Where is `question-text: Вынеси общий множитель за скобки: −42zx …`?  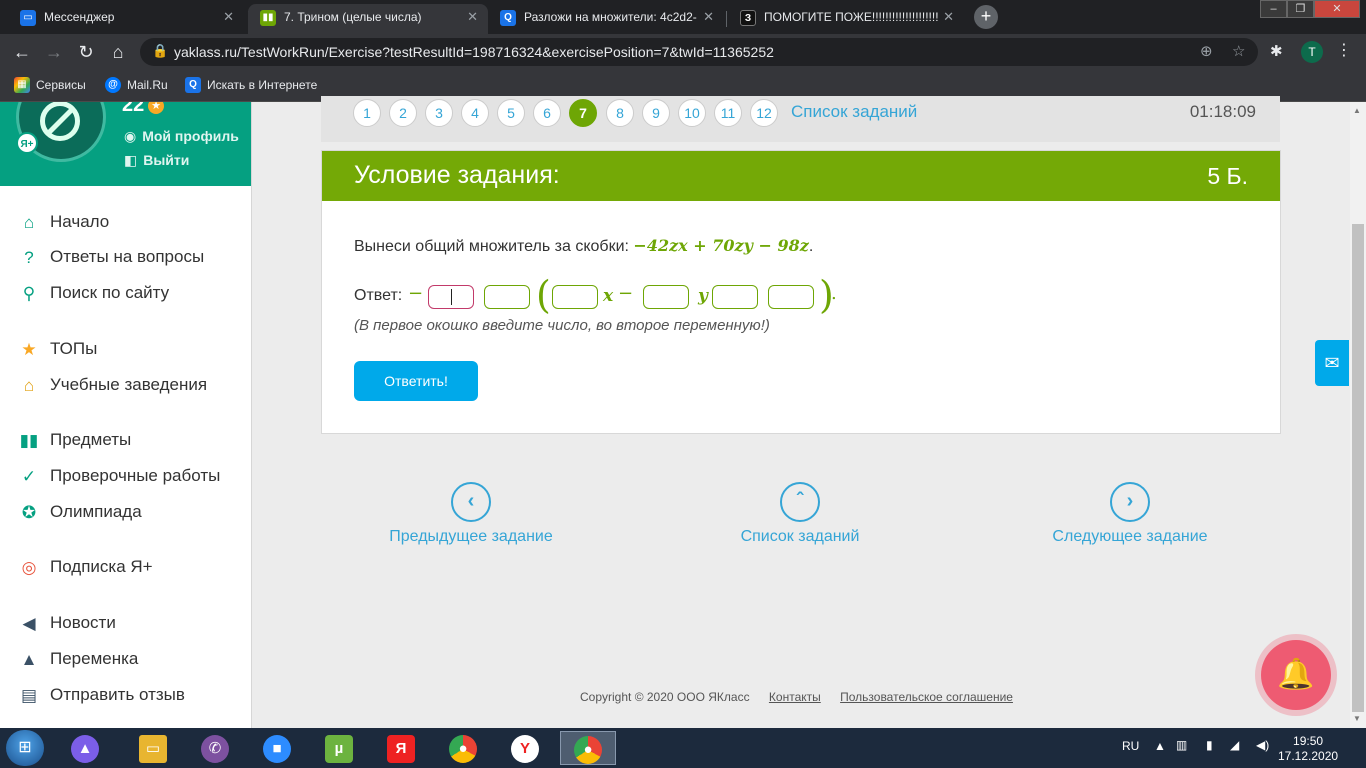 question-text: Вынеси общий множитель за скобки: −42zx … is located at coordinates (584, 245).